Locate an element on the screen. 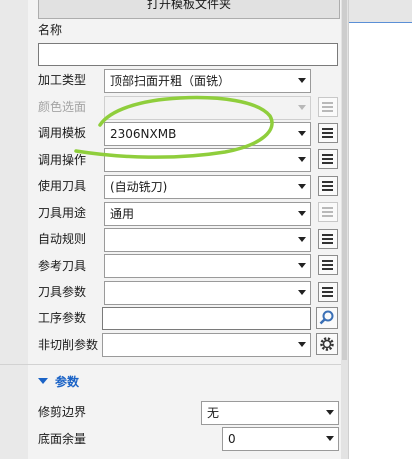 The height and width of the screenshot is (459, 412). trim-boundary-value: 无 is located at coordinates (213, 413).